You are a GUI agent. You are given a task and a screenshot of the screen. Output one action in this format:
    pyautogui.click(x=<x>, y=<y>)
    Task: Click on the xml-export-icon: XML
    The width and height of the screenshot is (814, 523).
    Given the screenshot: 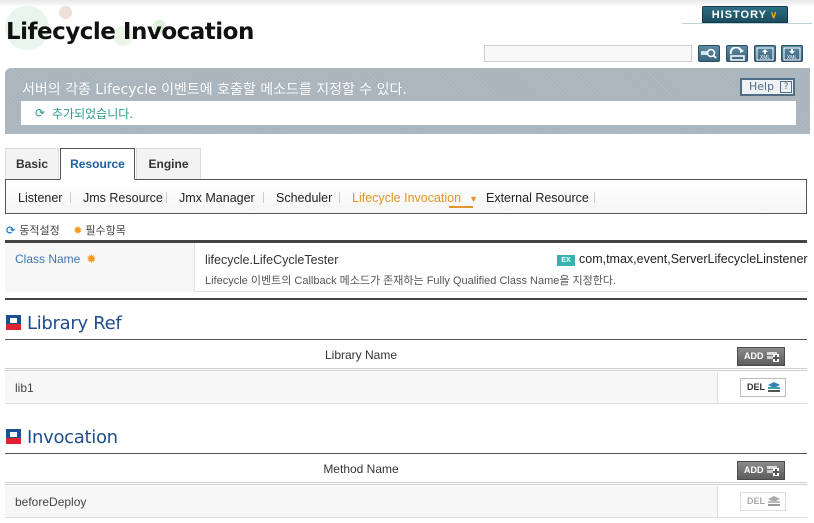 What is the action you would take?
    pyautogui.click(x=792, y=54)
    